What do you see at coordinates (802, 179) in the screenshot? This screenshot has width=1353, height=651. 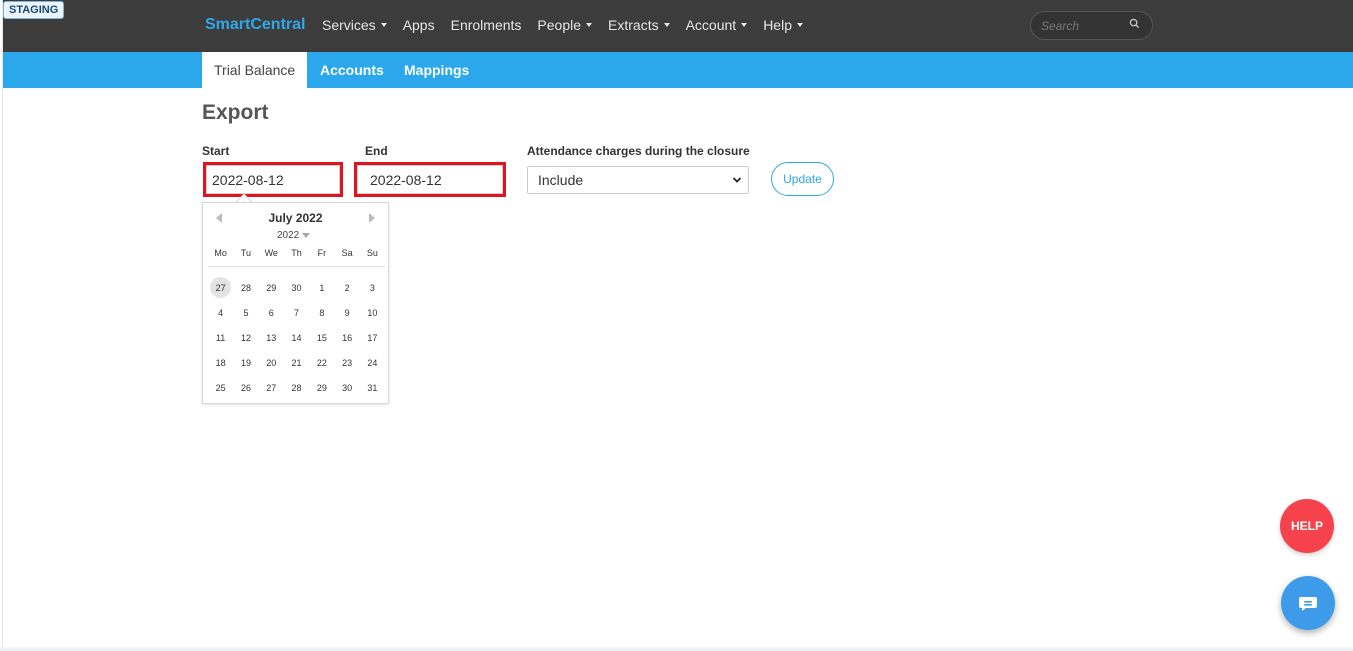 I see `update-button: Update` at bounding box center [802, 179].